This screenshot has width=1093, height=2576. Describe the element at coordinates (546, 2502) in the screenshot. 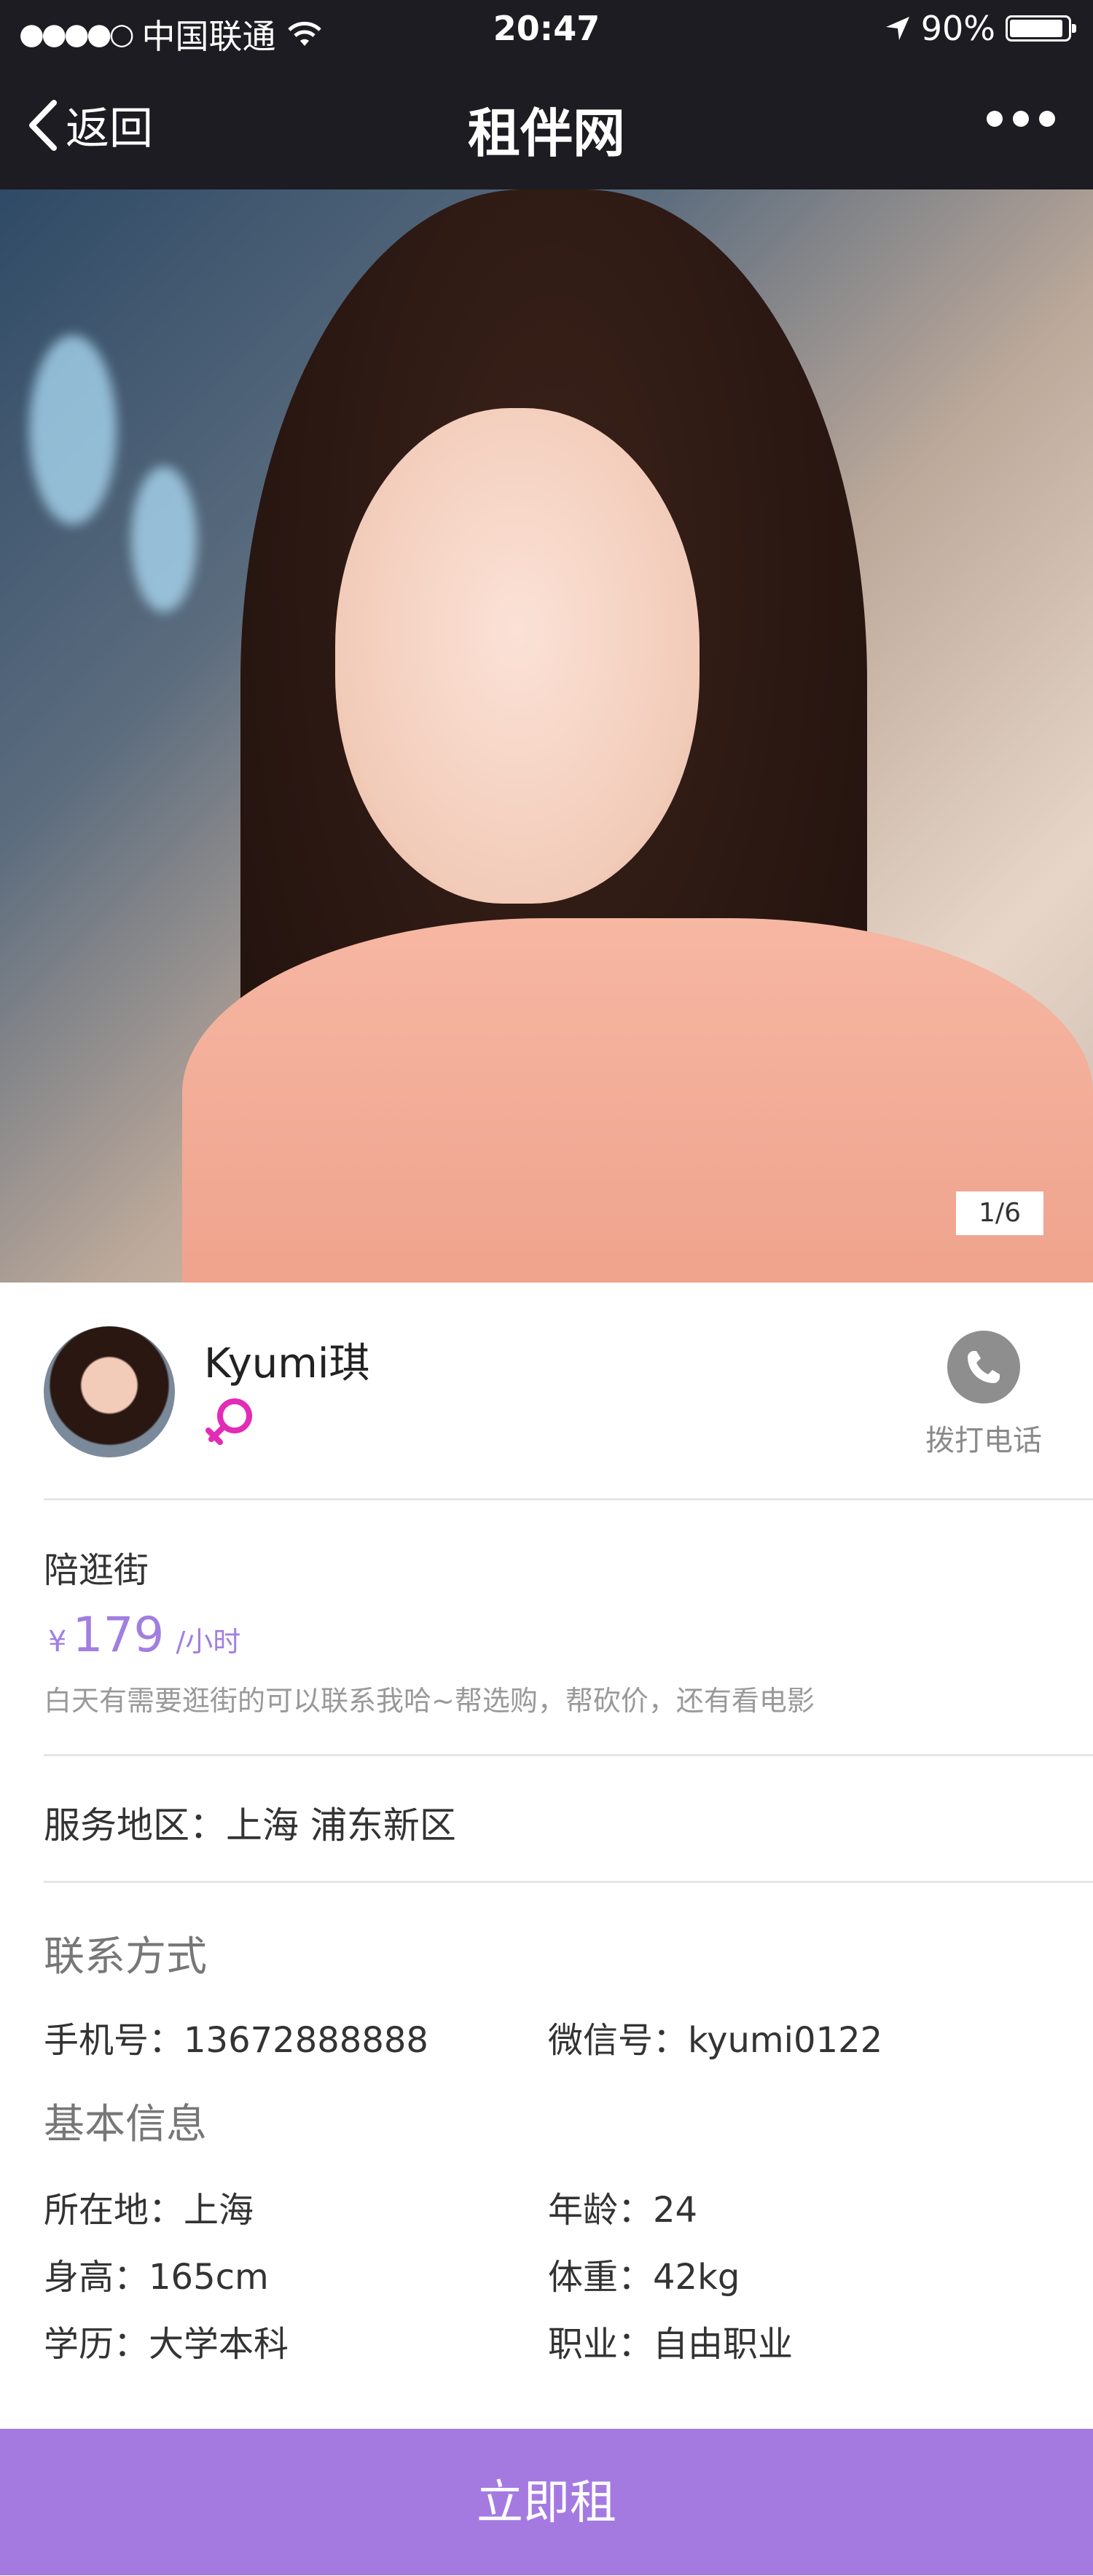

I see `rent-now-button: 立即租` at that location.